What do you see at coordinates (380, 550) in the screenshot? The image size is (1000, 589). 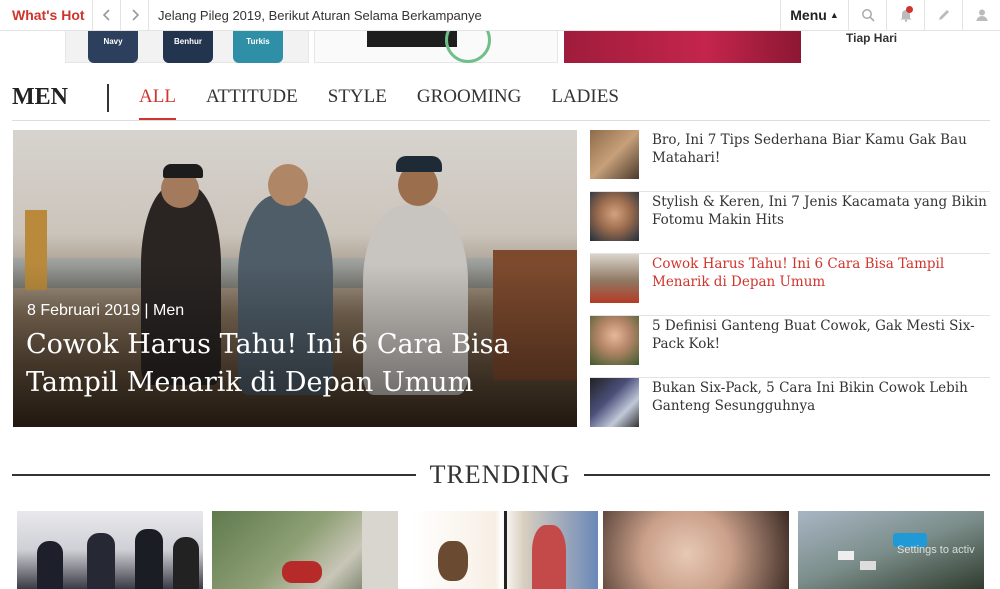 I see `card-wall` at bounding box center [380, 550].